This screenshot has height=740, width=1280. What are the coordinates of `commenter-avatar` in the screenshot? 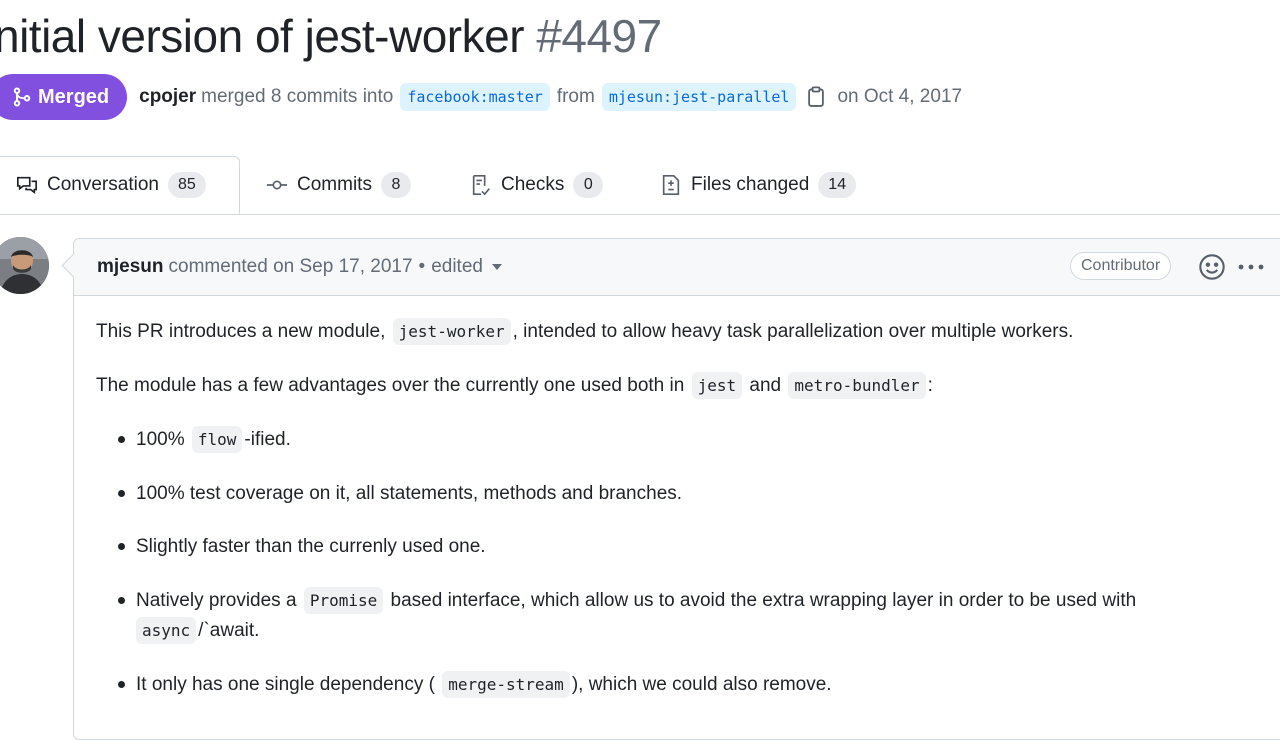 It's located at (24, 265).